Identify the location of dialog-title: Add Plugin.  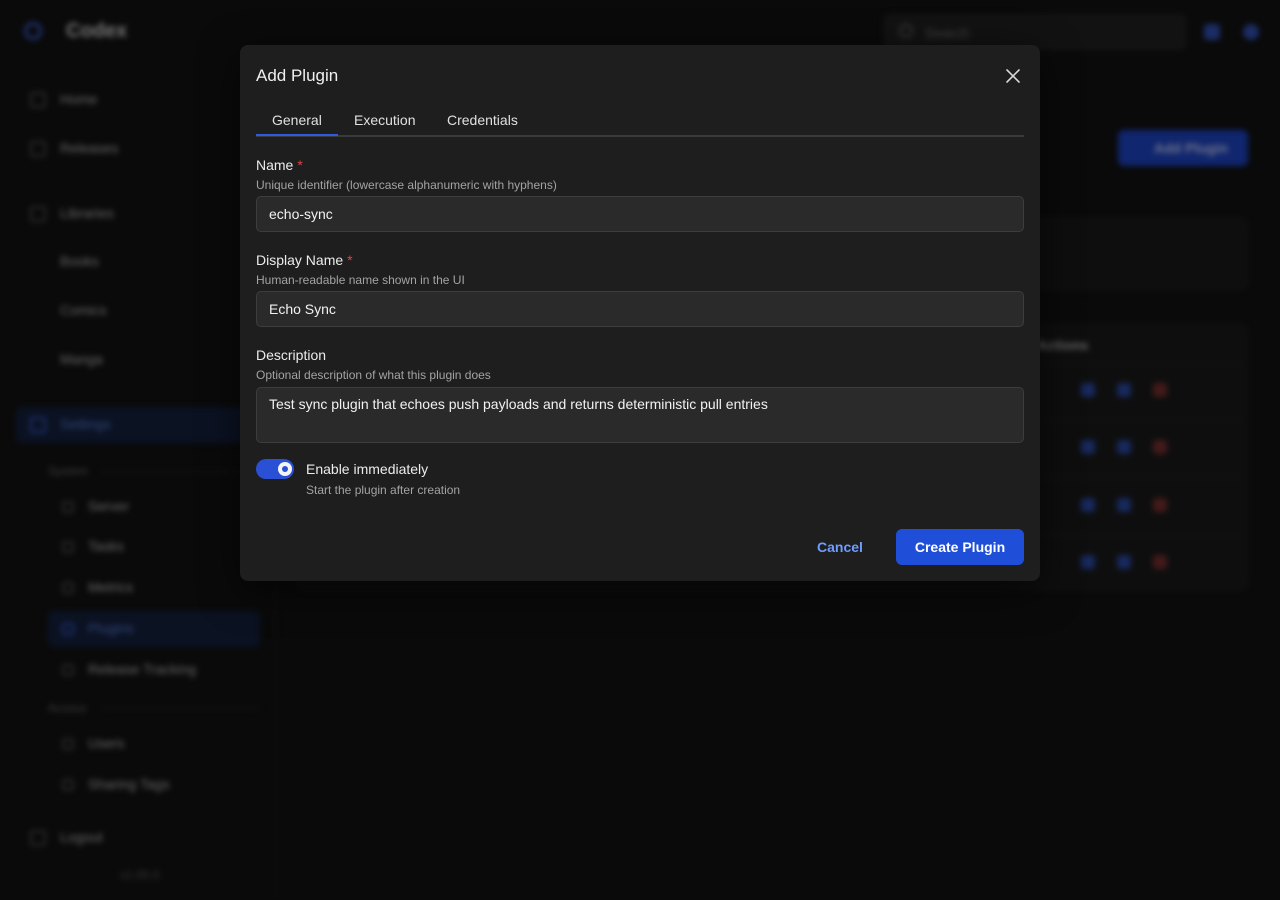
(297, 75).